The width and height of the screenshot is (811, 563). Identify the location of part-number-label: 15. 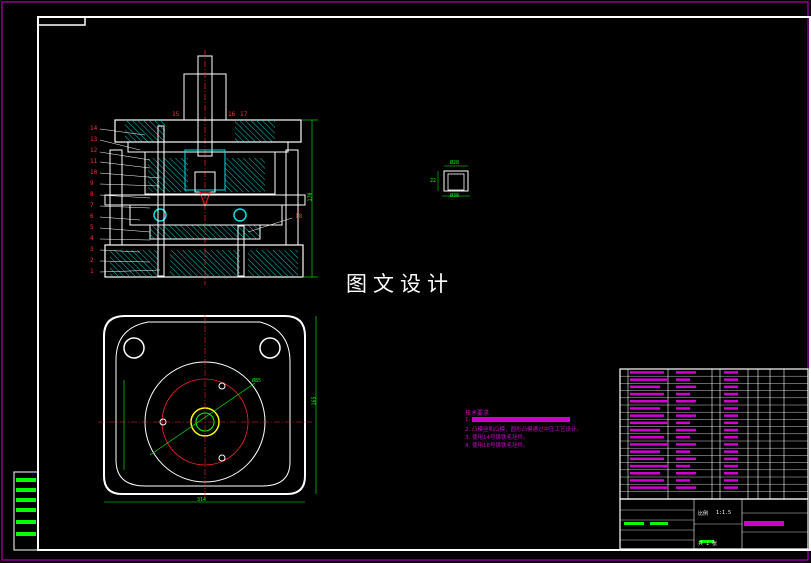
(176, 114).